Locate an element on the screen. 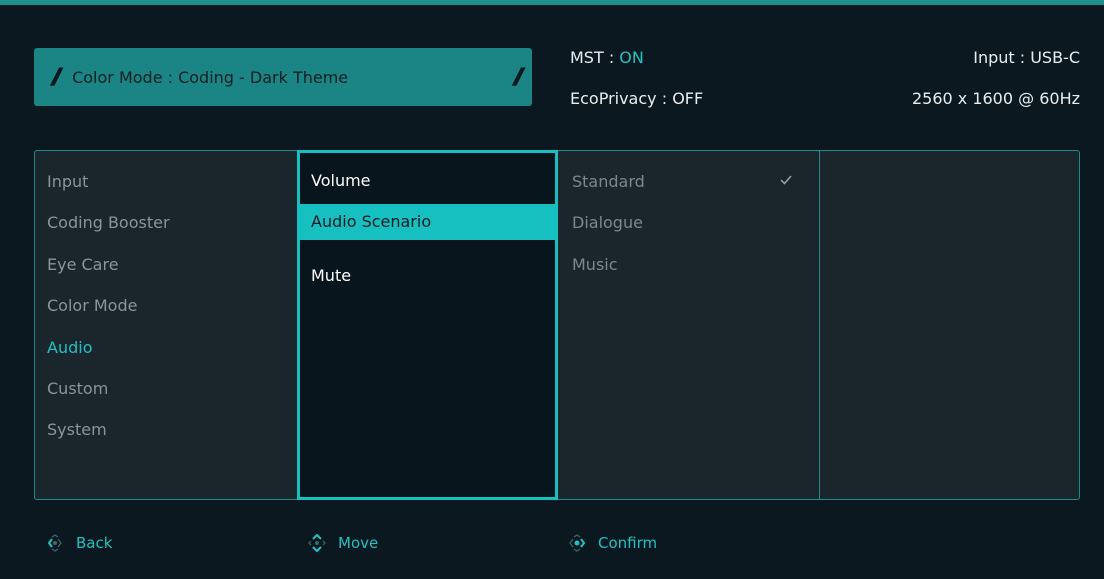 This screenshot has height=579, width=1104. category-coding-booster: Coding Booster is located at coordinates (108, 222).